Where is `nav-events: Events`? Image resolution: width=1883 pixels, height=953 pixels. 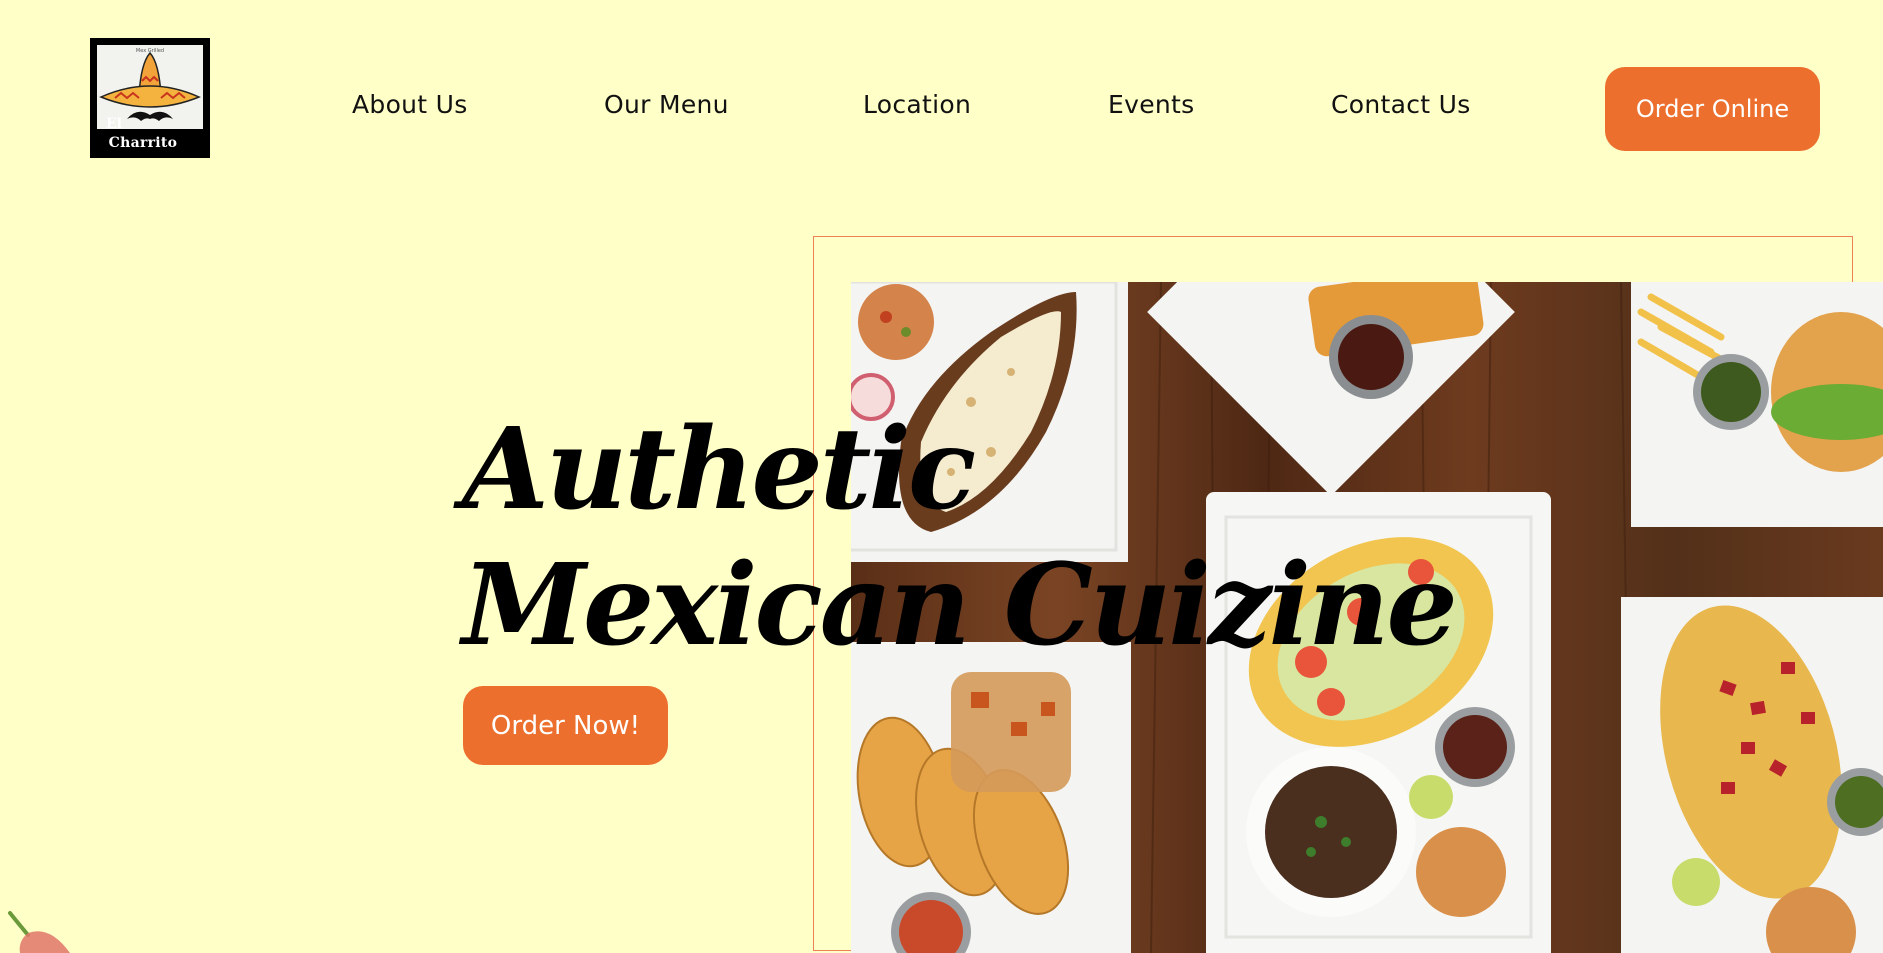
nav-events: Events is located at coordinates (1151, 104).